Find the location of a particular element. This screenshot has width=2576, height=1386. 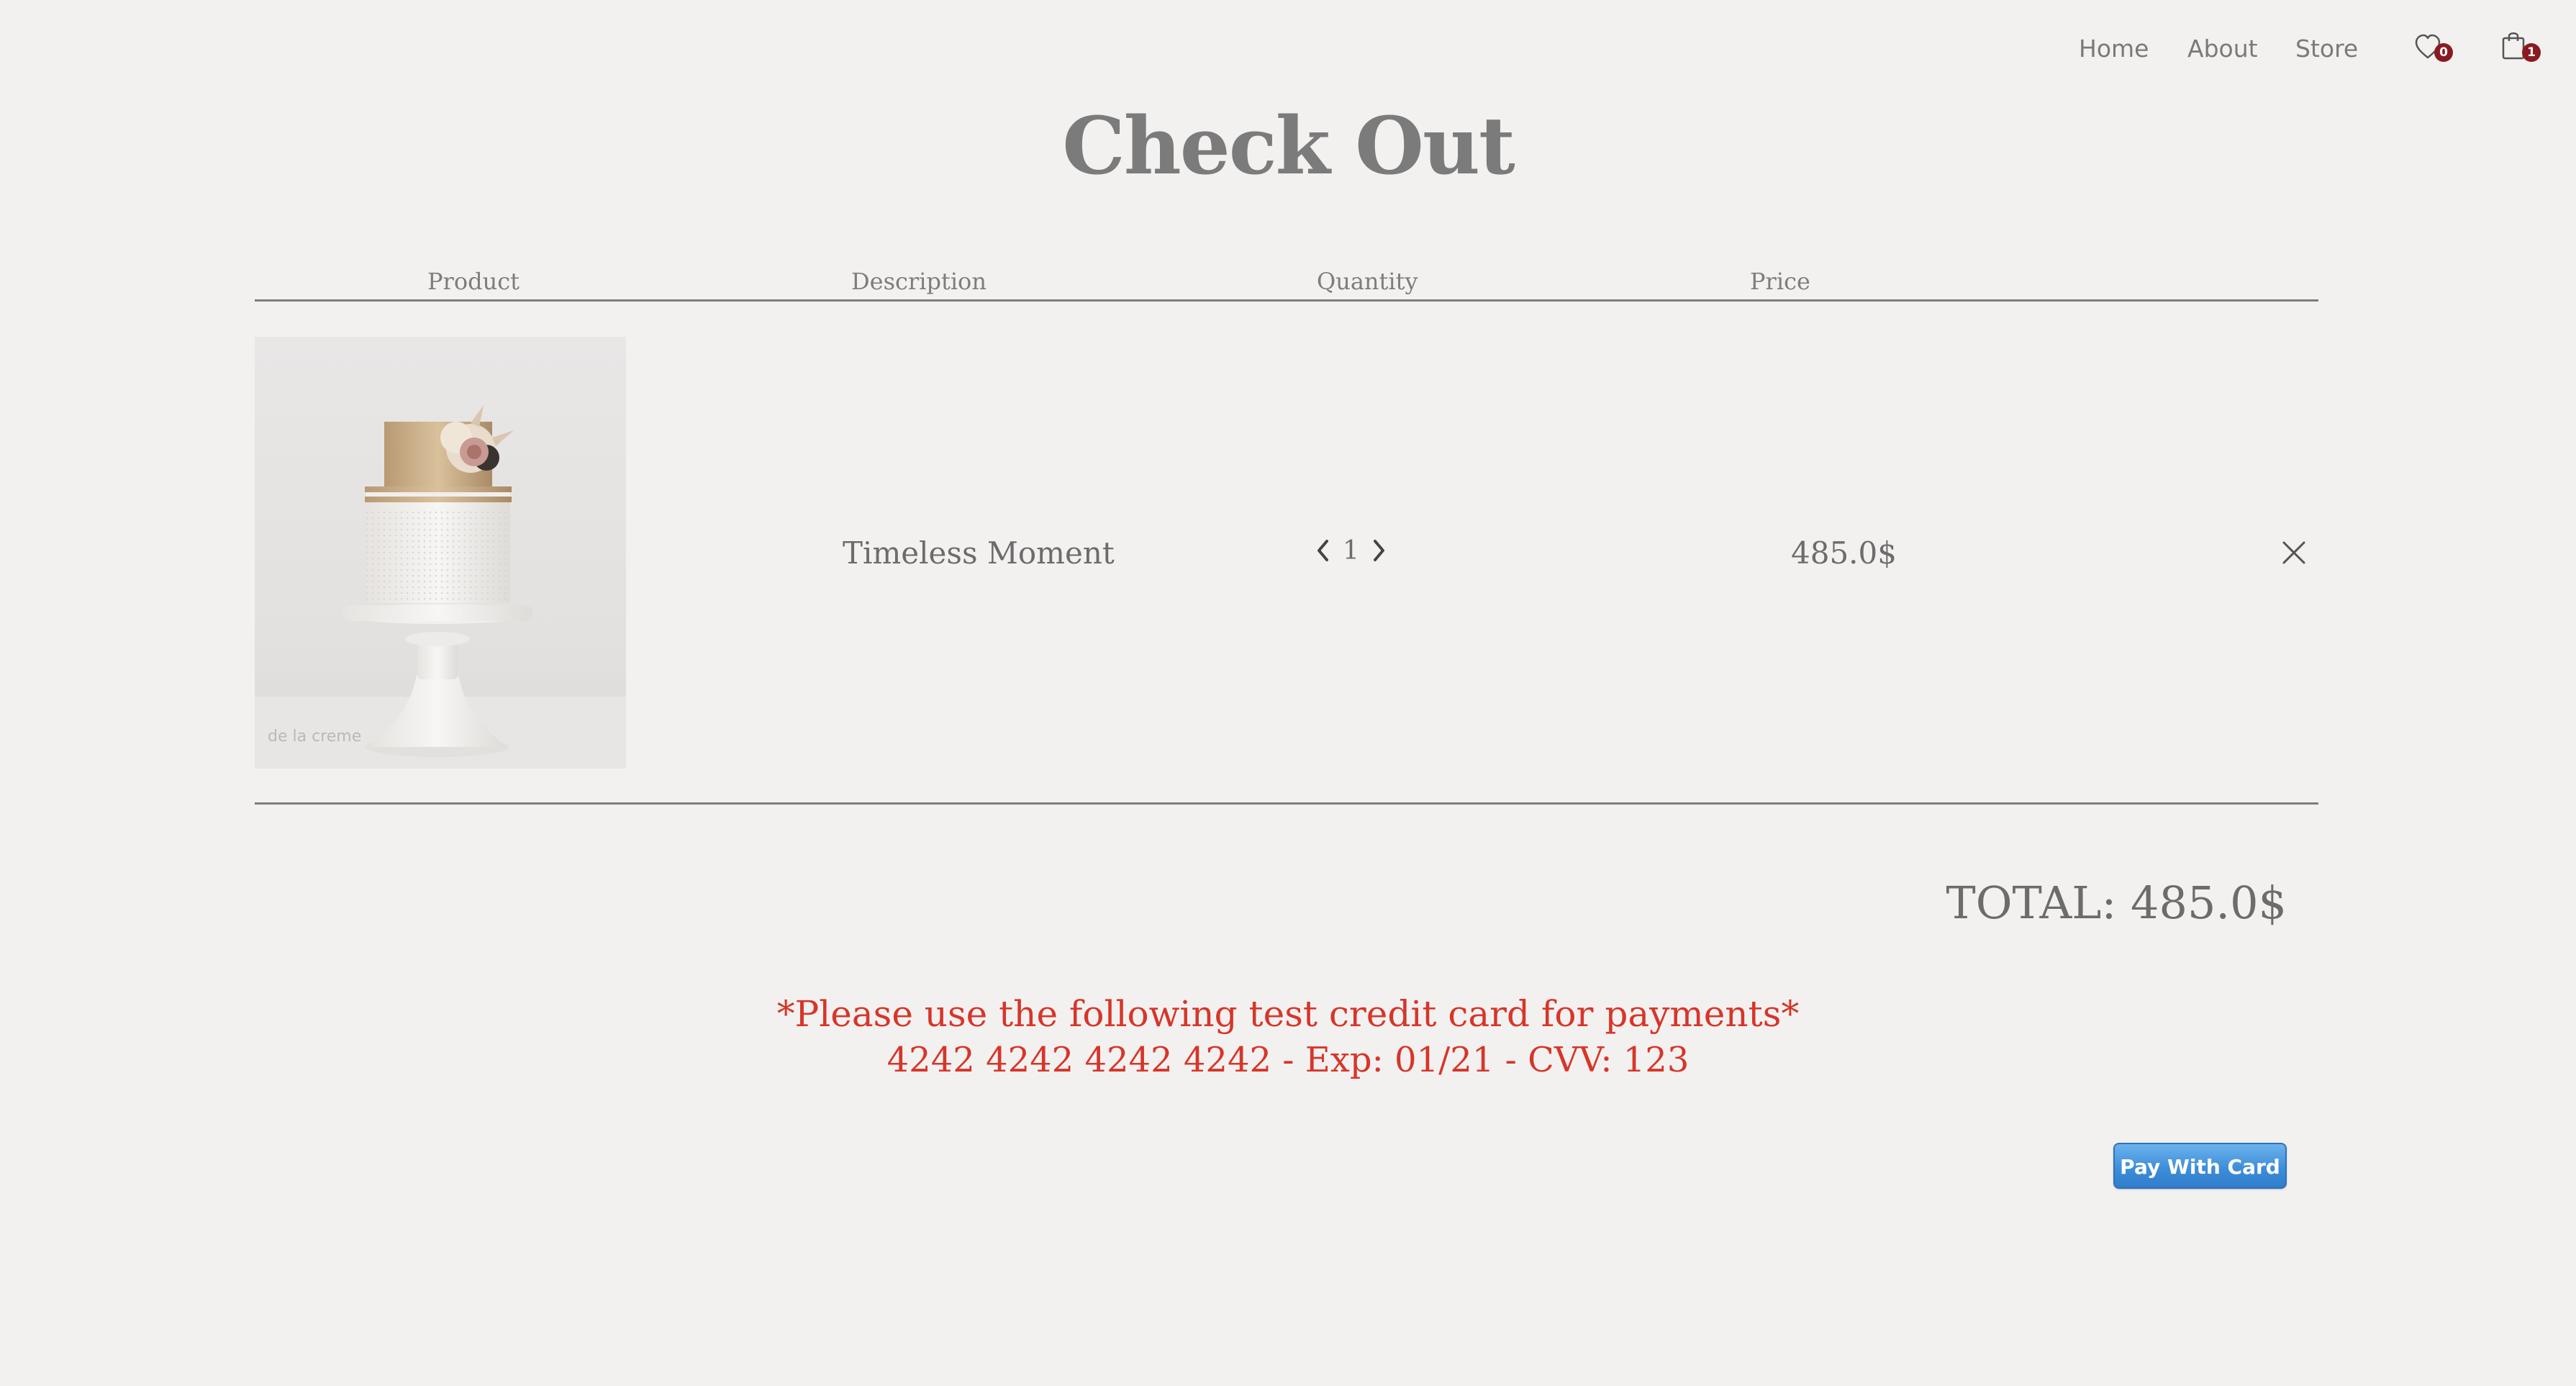

decrease-quantity-button is located at coordinates (1323, 551).